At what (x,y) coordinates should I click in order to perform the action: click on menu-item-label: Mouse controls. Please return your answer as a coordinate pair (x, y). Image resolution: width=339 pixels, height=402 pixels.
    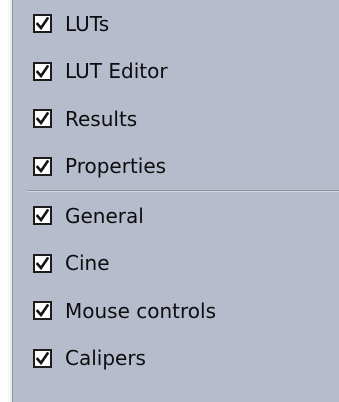
    Looking at the image, I should click on (140, 310).